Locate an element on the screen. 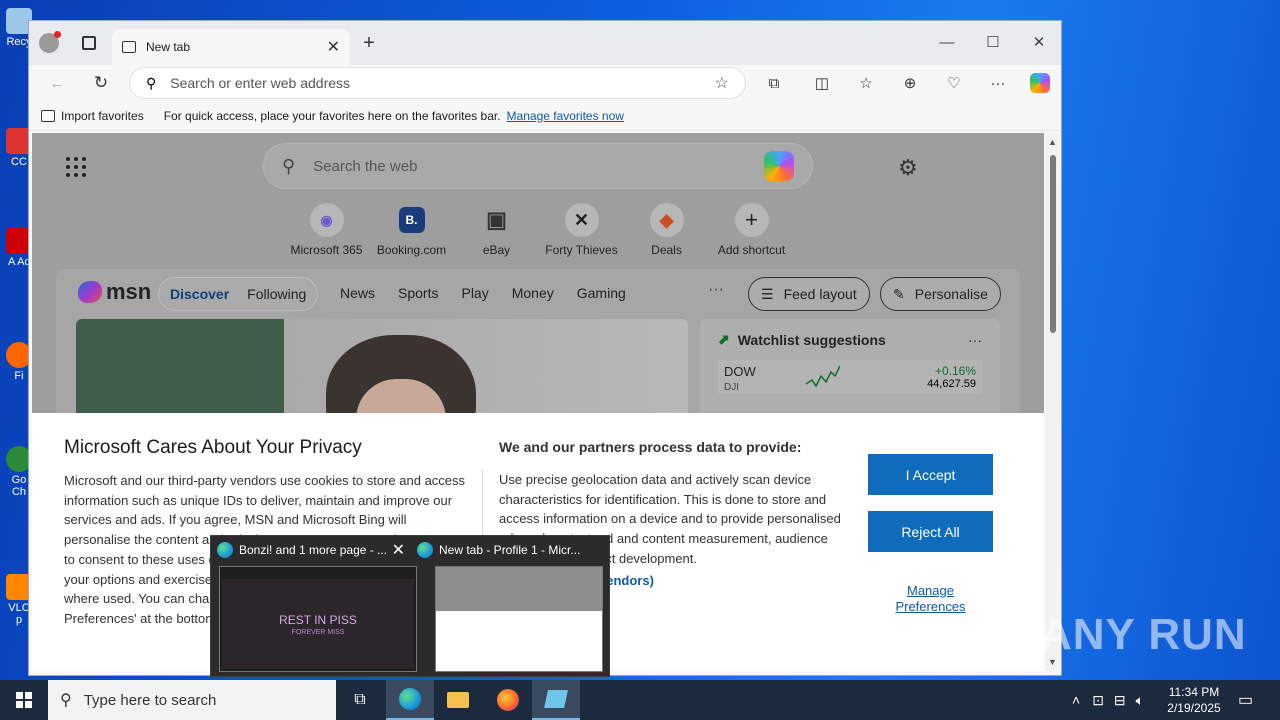 The height and width of the screenshot is (720, 1280). manage-favorites-link: Manage favorites now is located at coordinates (565, 116).